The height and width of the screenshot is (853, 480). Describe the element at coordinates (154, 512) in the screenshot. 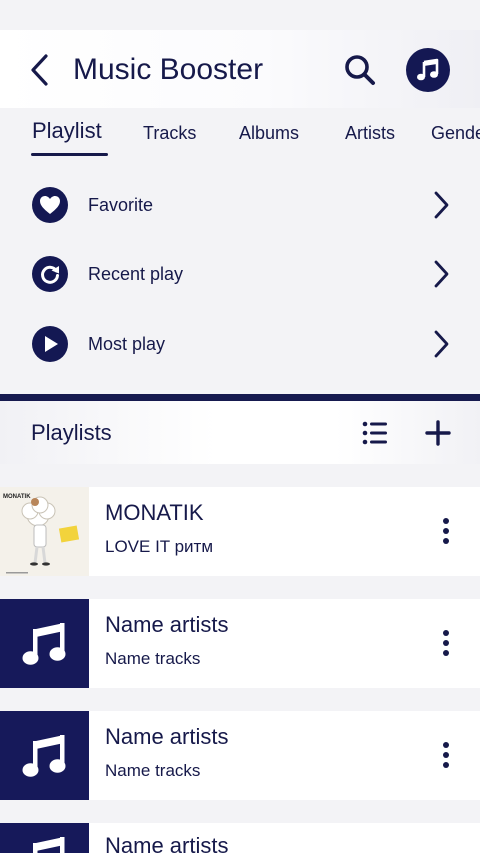

I see `playlist-artist: MONATIK` at that location.